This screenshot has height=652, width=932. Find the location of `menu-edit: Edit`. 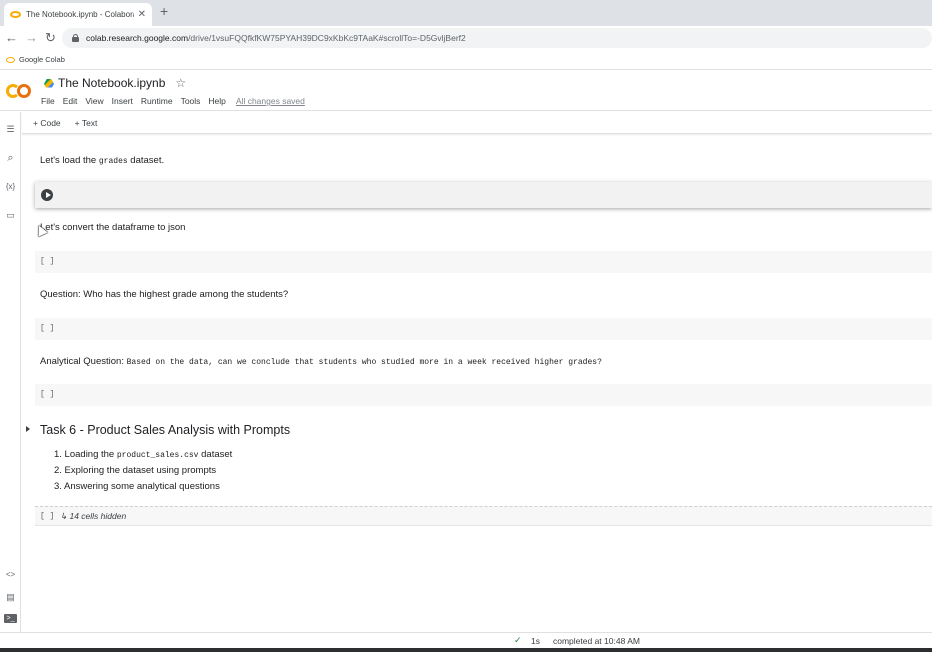

menu-edit: Edit is located at coordinates (70, 101).